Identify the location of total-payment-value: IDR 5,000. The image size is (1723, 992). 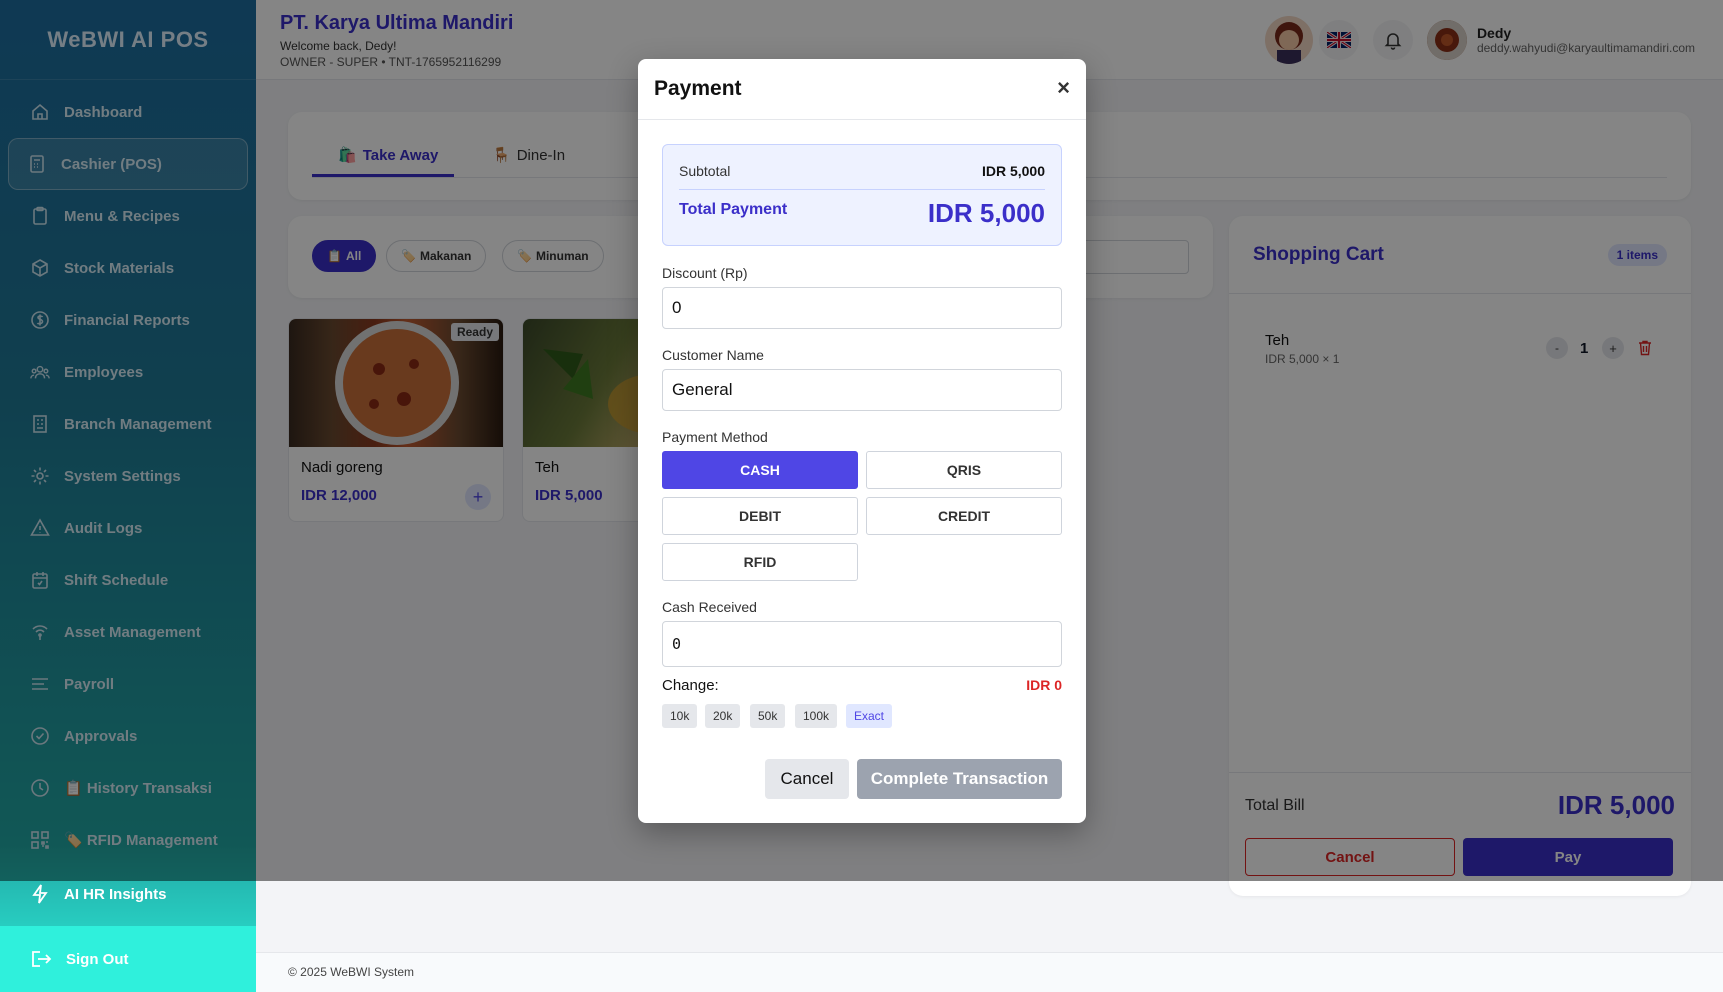
(986, 213).